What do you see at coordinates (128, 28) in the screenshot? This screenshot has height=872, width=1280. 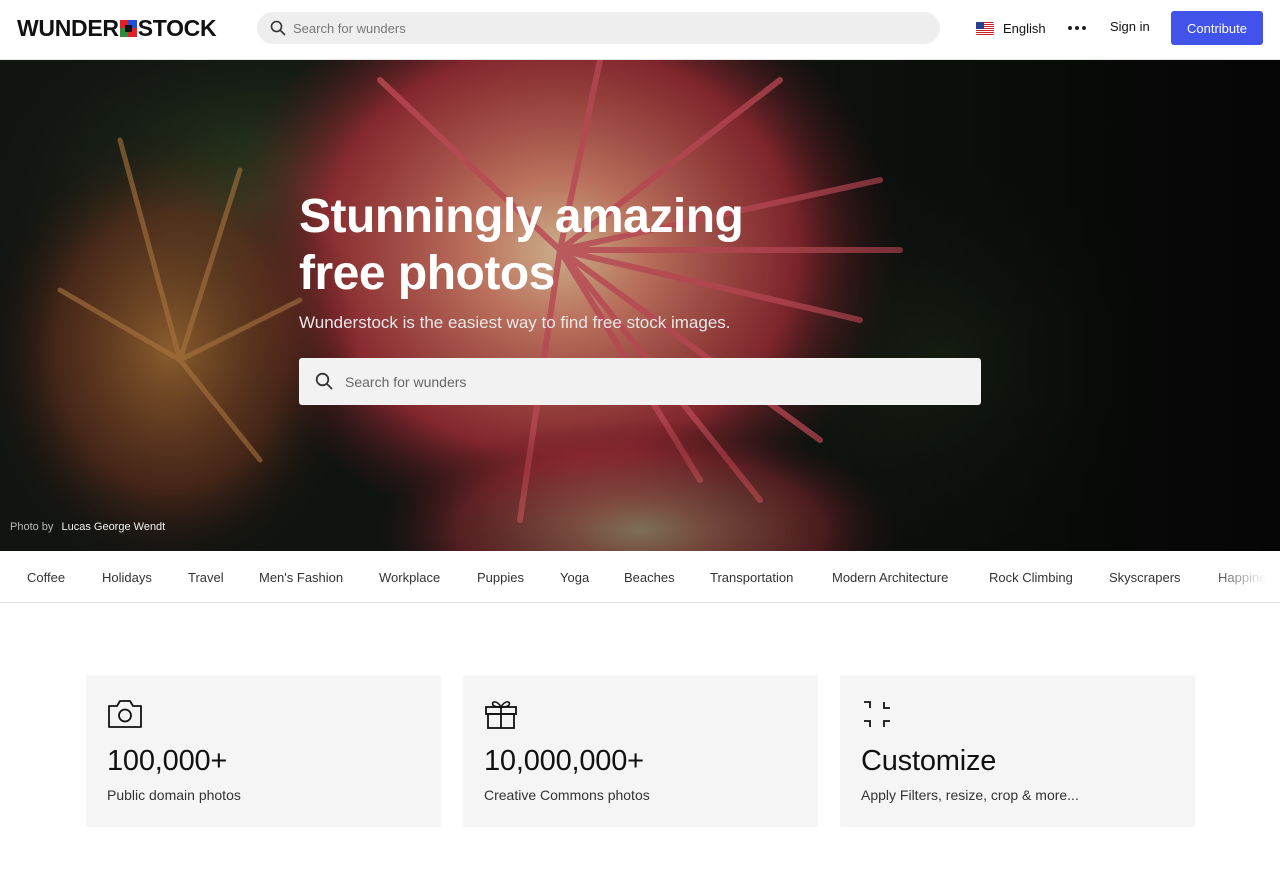 I see `logo-mark-icon` at bounding box center [128, 28].